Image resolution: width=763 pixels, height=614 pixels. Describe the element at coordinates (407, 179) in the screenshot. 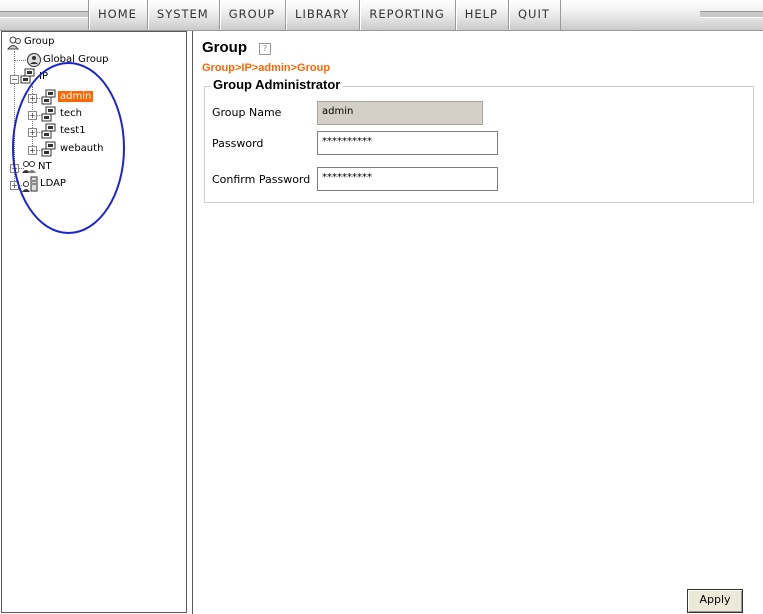

I see `confirm-password-field: **********` at that location.